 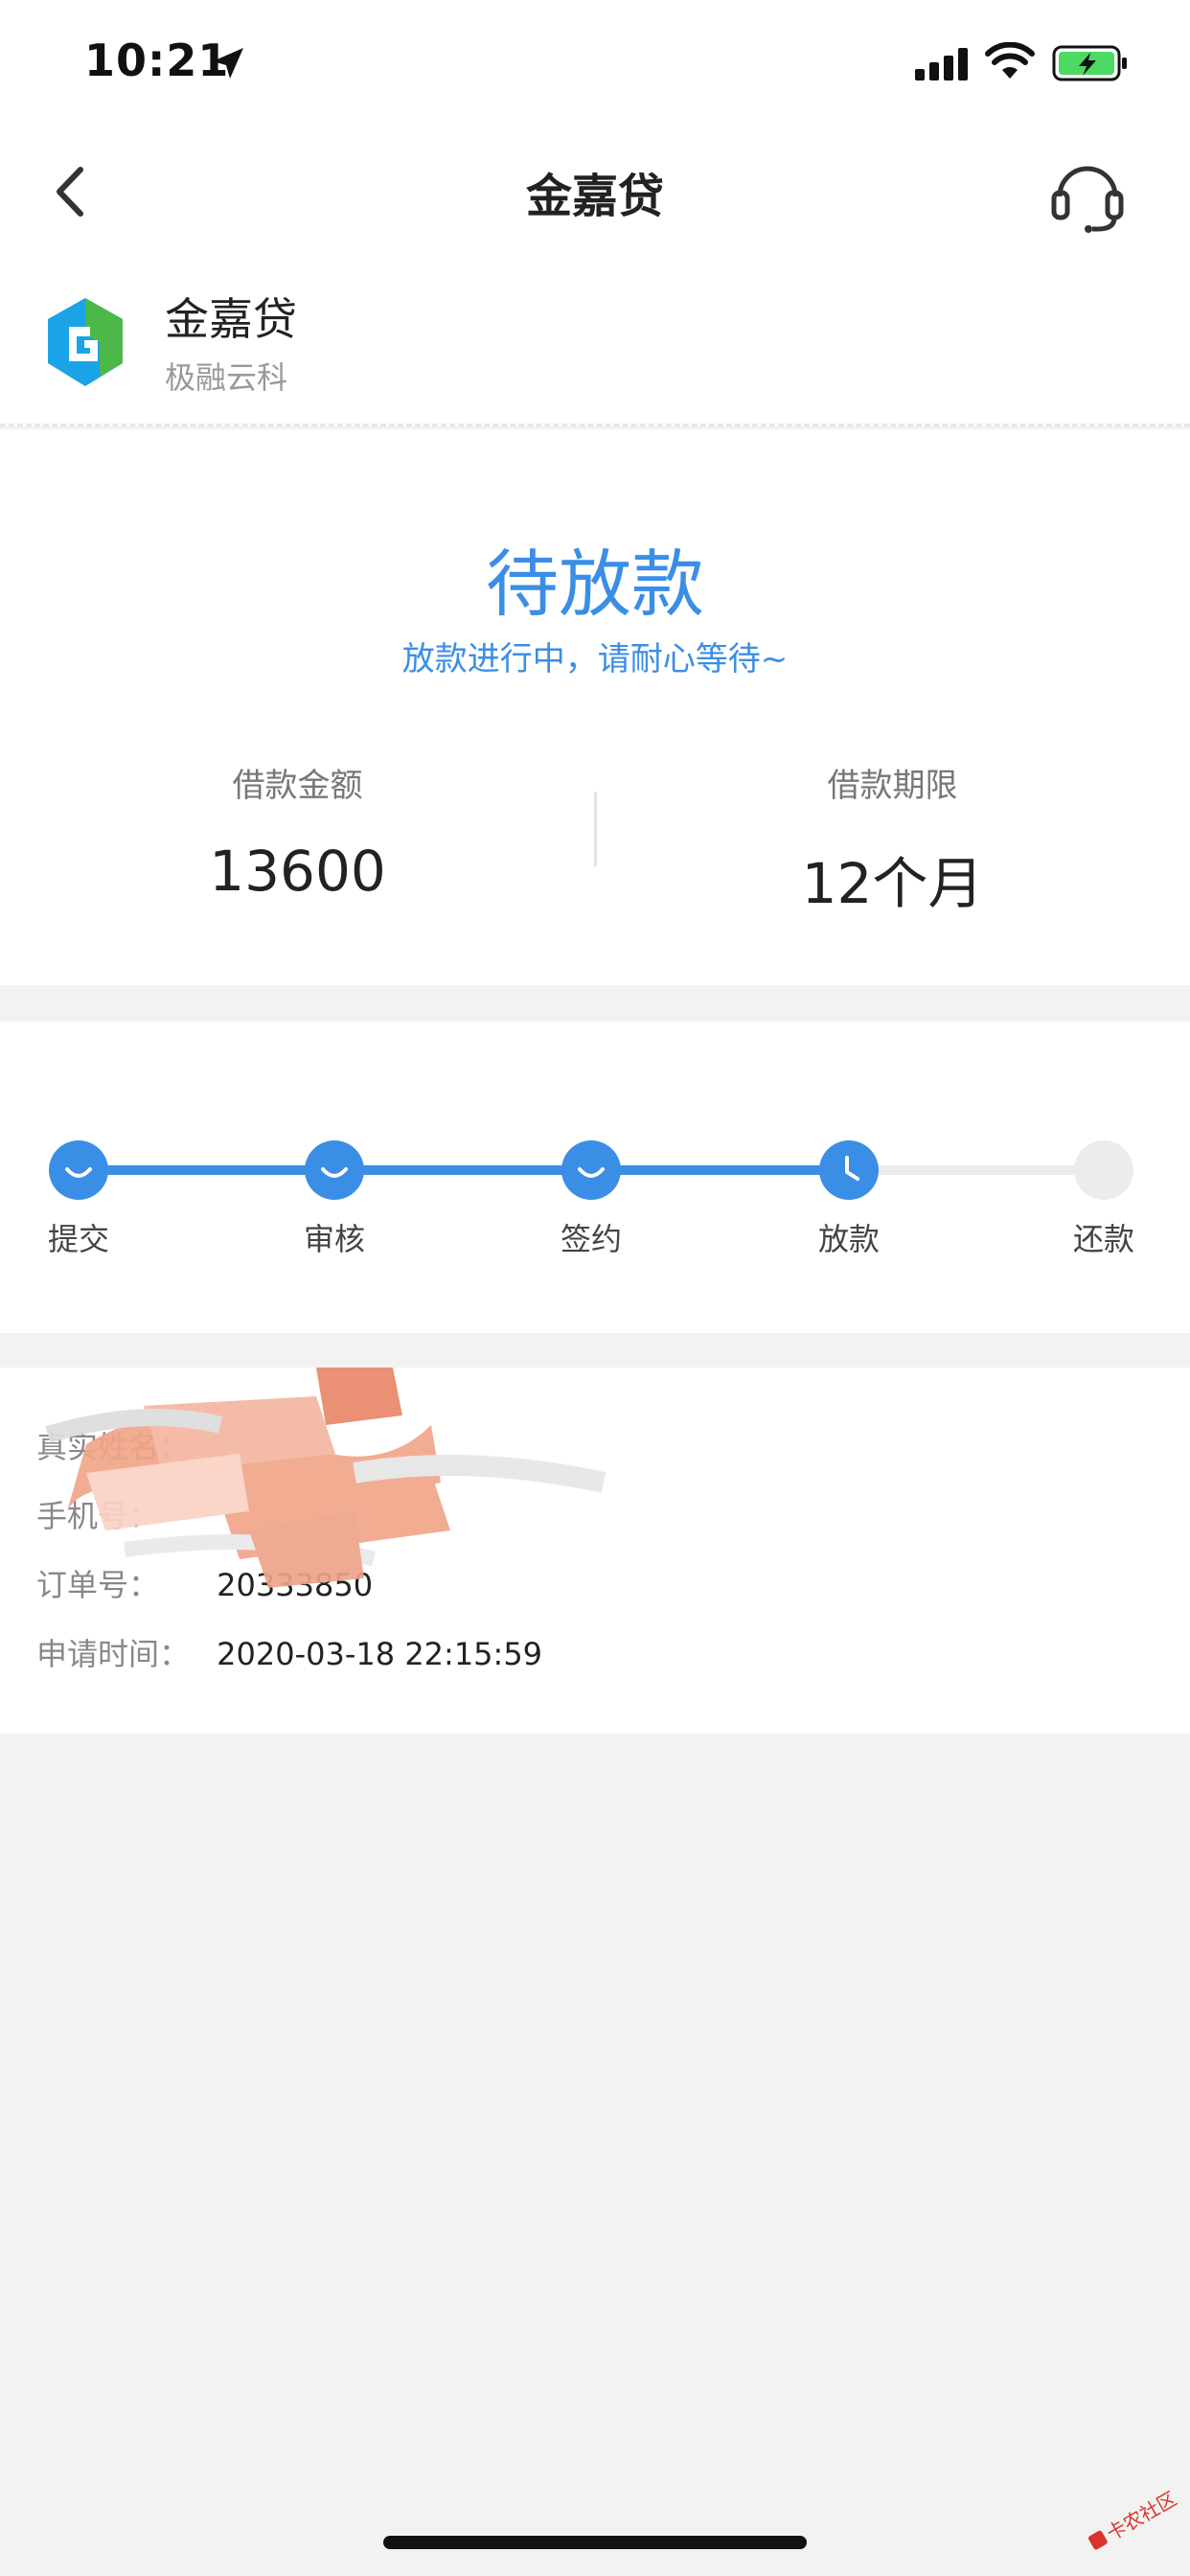 I want to click on progress-track-completed, so click(x=464, y=1170).